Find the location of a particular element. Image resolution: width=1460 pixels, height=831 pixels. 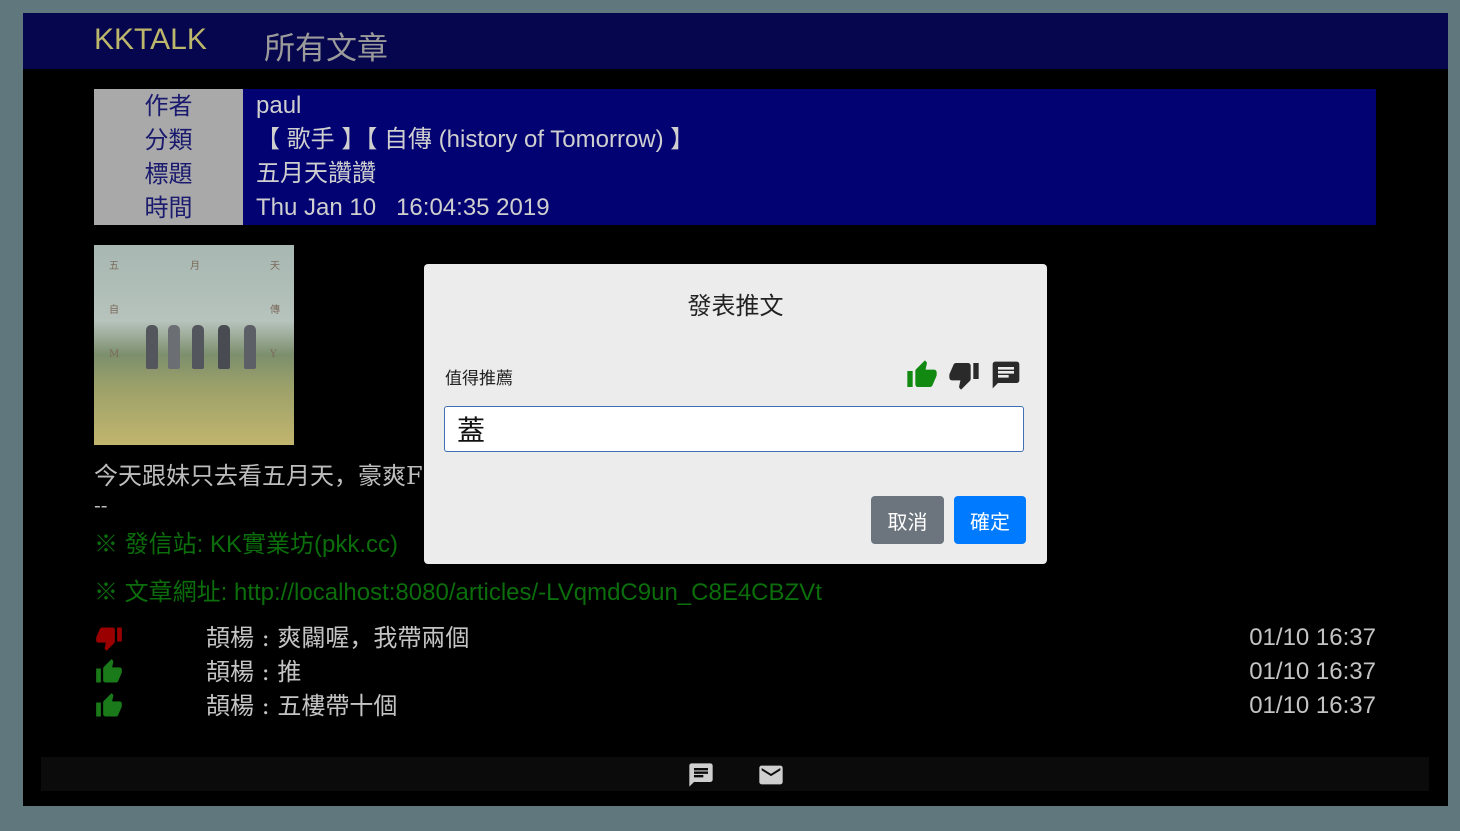

push-comment-input is located at coordinates (734, 429).